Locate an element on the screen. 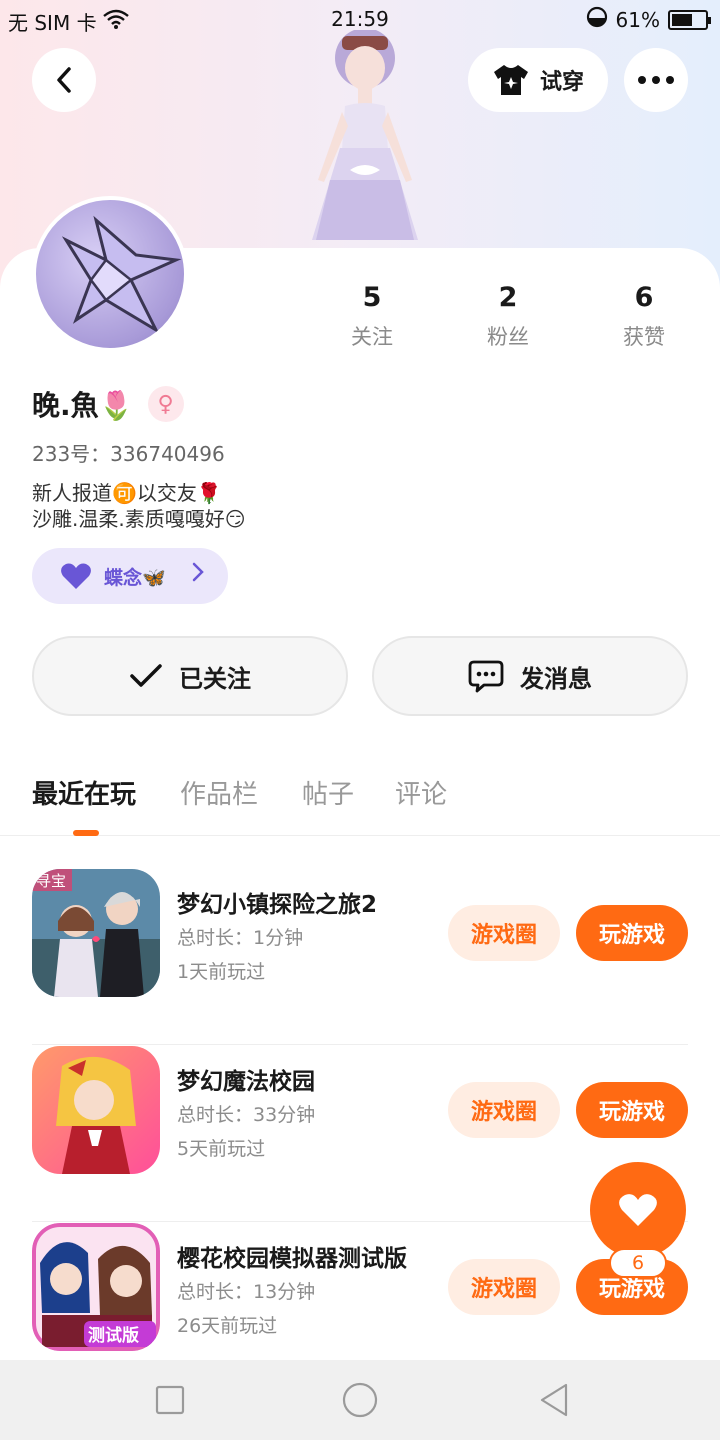 This screenshot has width=720, height=1440. back-button is located at coordinates (64, 80).